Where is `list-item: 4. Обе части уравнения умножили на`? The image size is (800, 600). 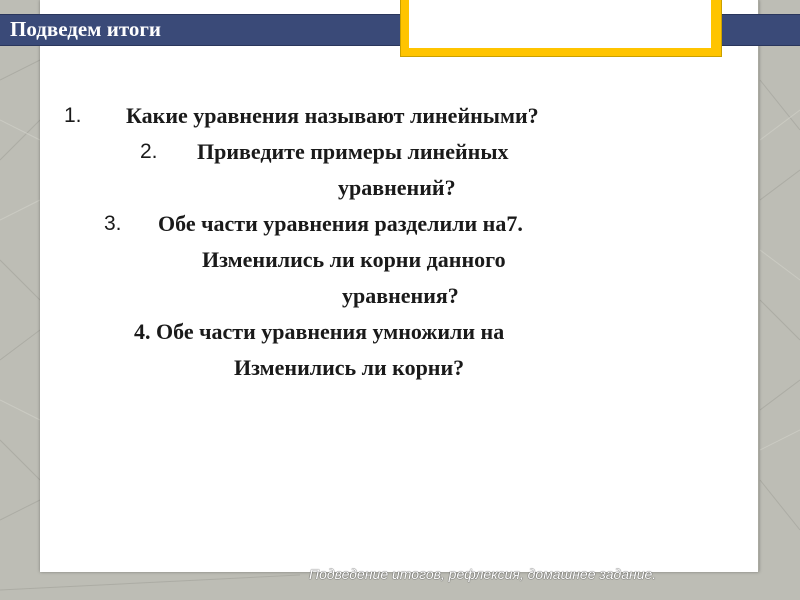 list-item: 4. Обе части уравнения умножили на is located at coordinates (380, 332).